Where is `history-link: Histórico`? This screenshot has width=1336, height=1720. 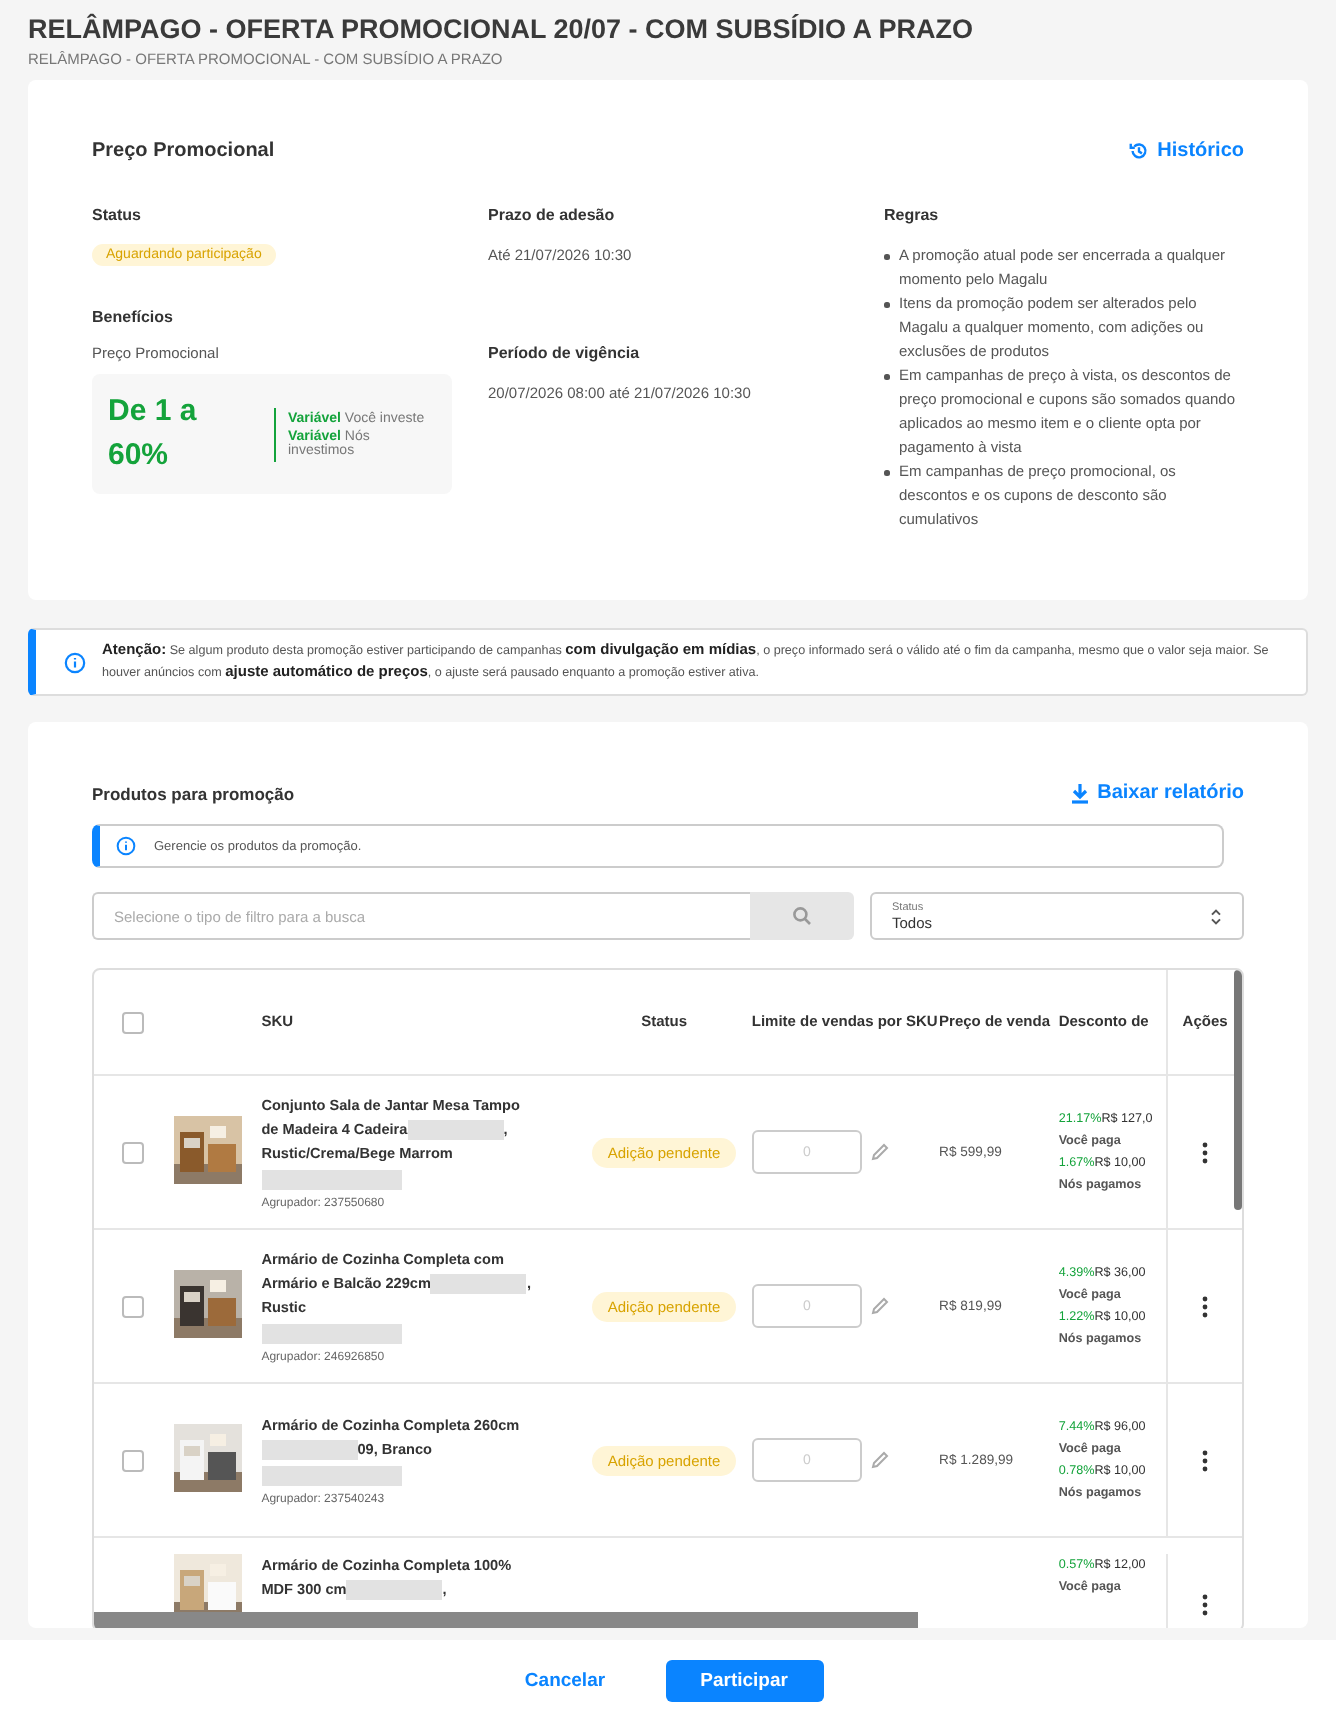 history-link: Histórico is located at coordinates (1185, 151).